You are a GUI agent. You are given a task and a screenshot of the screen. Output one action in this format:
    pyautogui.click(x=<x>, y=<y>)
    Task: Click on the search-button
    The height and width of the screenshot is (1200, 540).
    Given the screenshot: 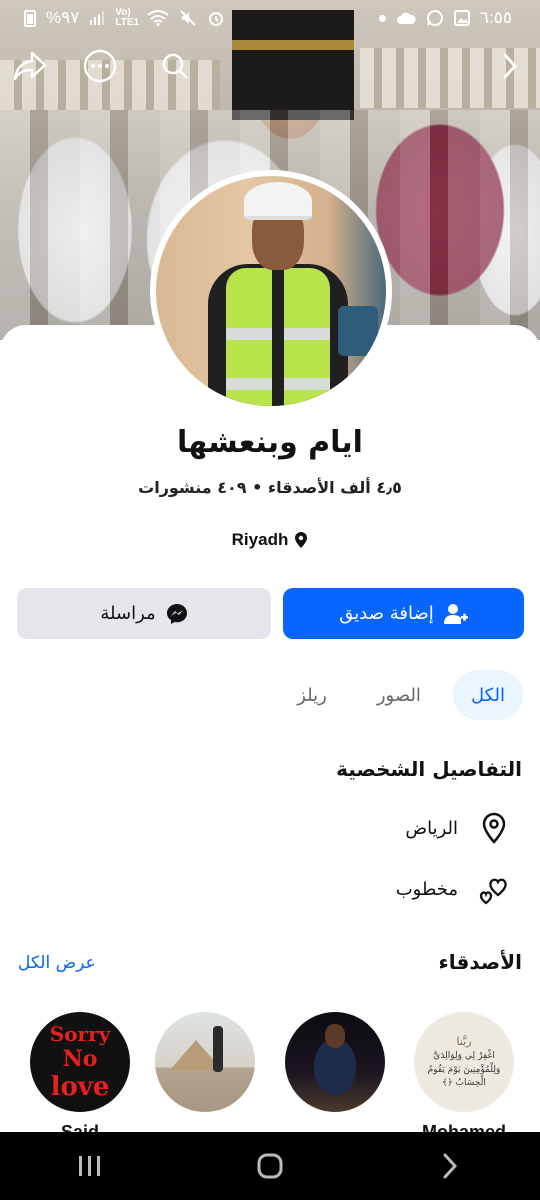 What is the action you would take?
    pyautogui.click(x=175, y=66)
    